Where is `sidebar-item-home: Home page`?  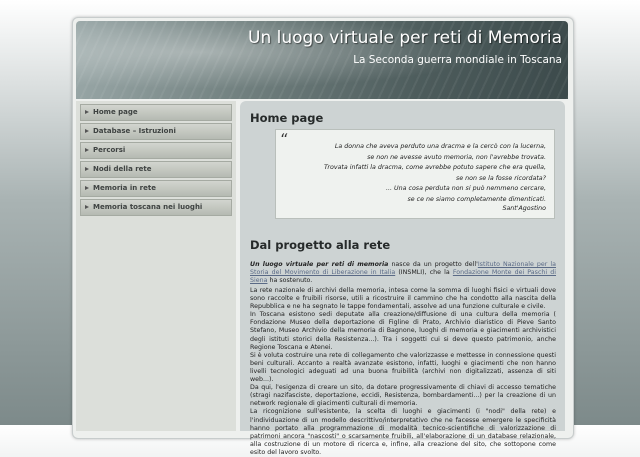 sidebar-item-home: Home page is located at coordinates (156, 112).